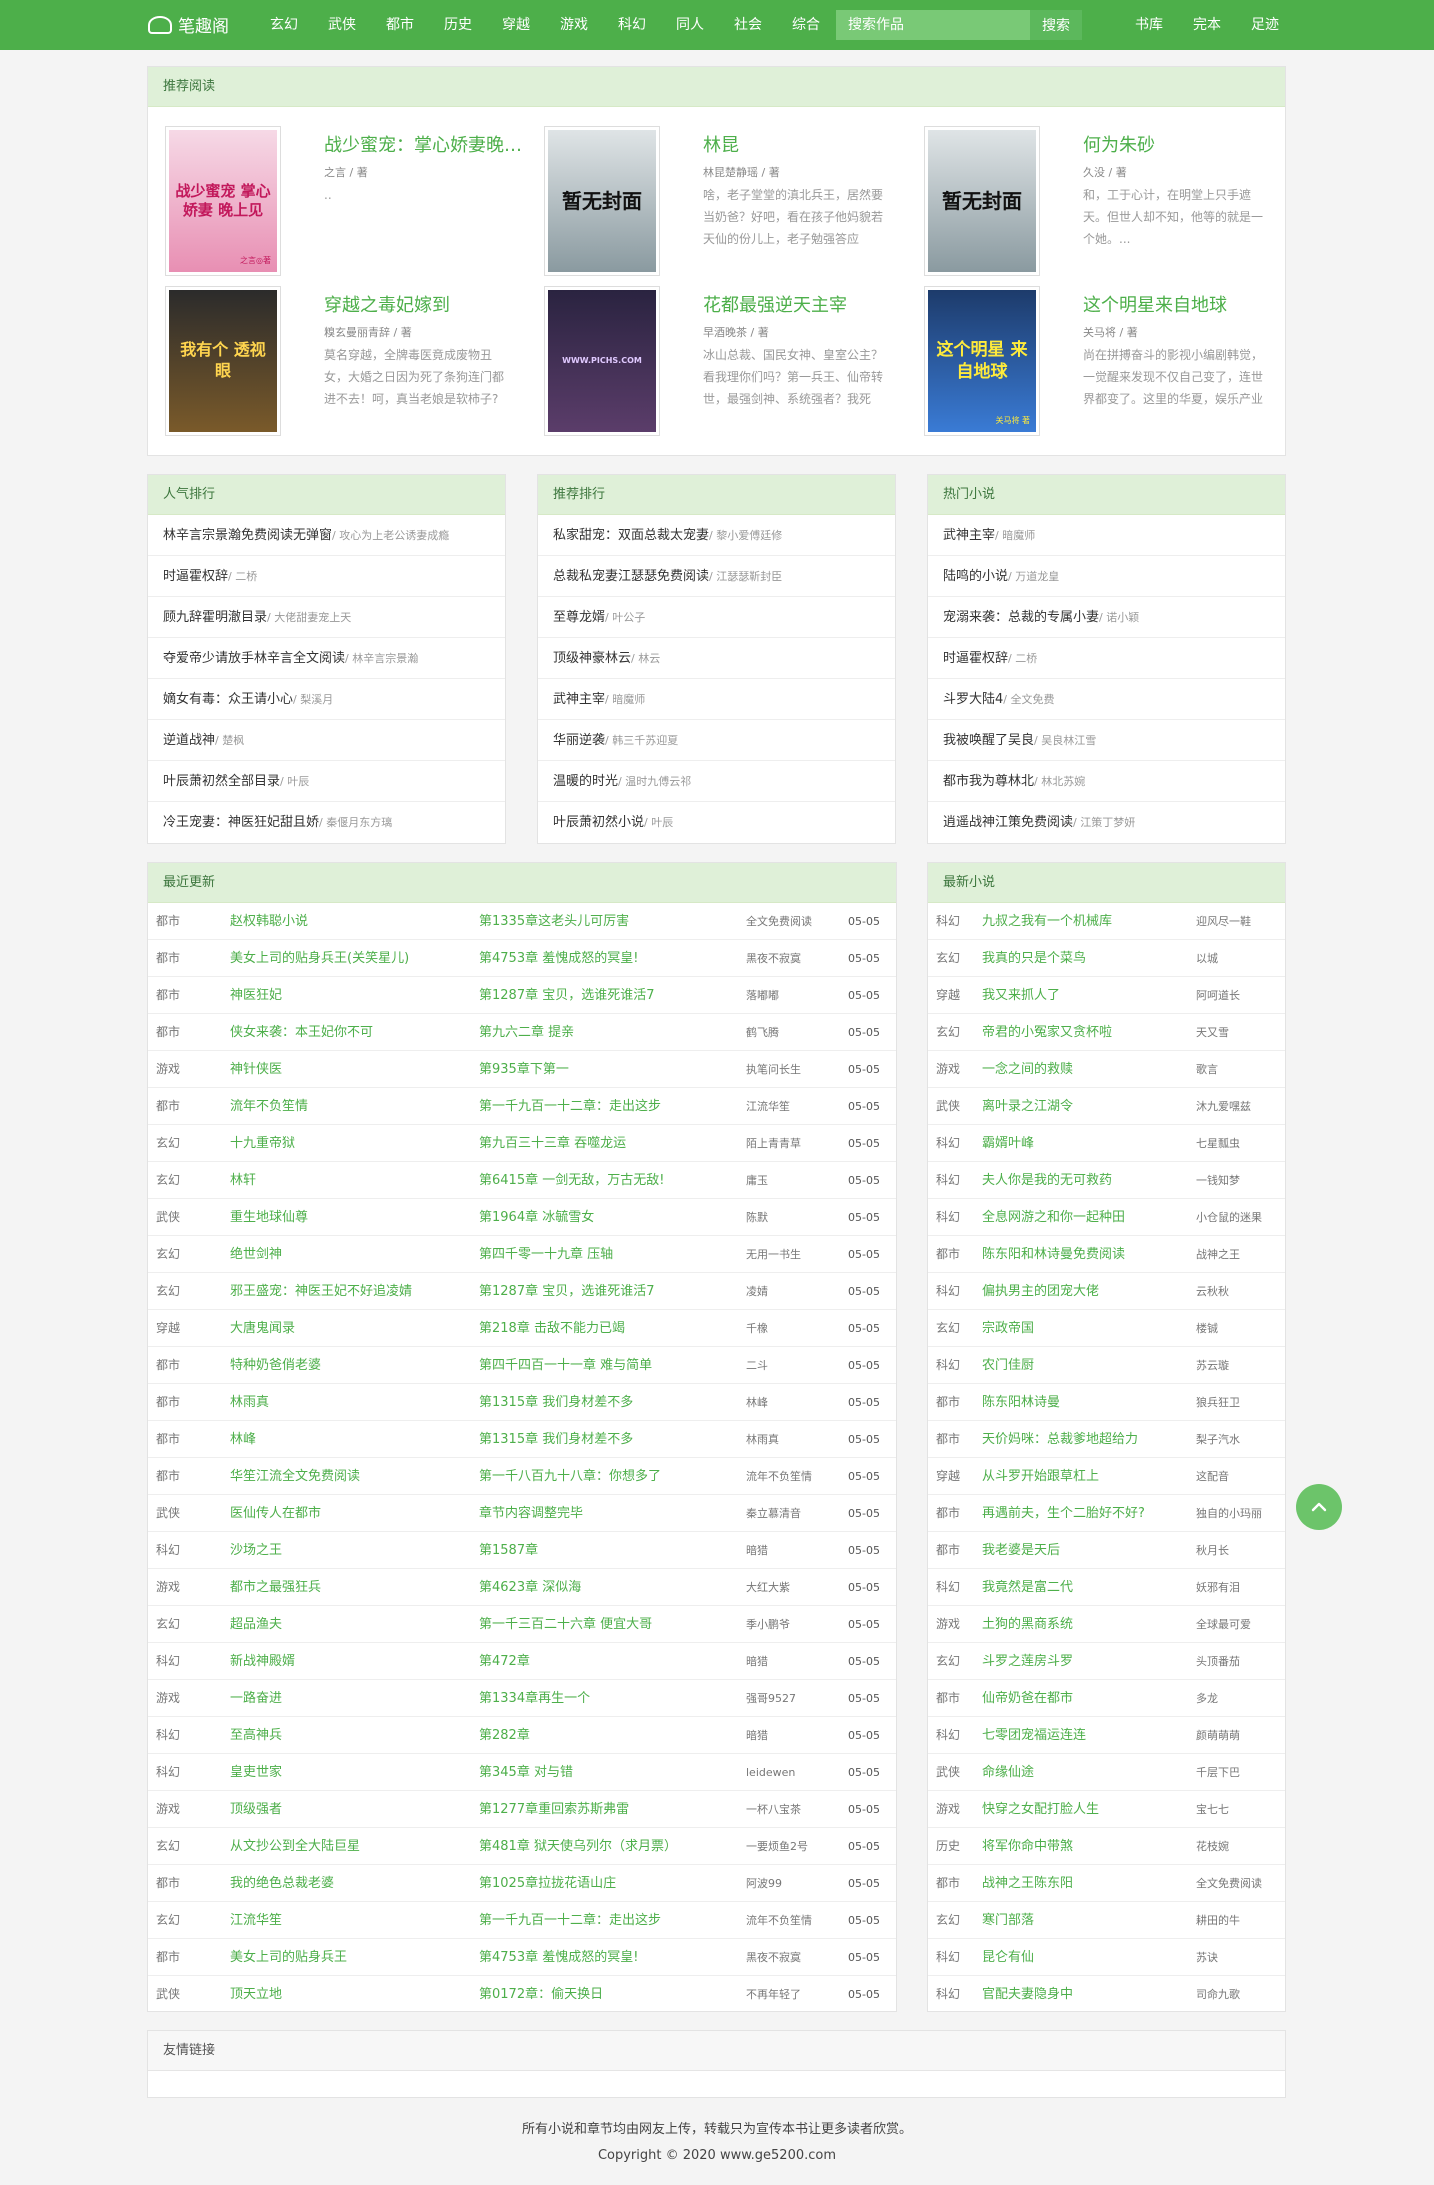  What do you see at coordinates (690, 25) in the screenshot?
I see `nav-item: 同人` at bounding box center [690, 25].